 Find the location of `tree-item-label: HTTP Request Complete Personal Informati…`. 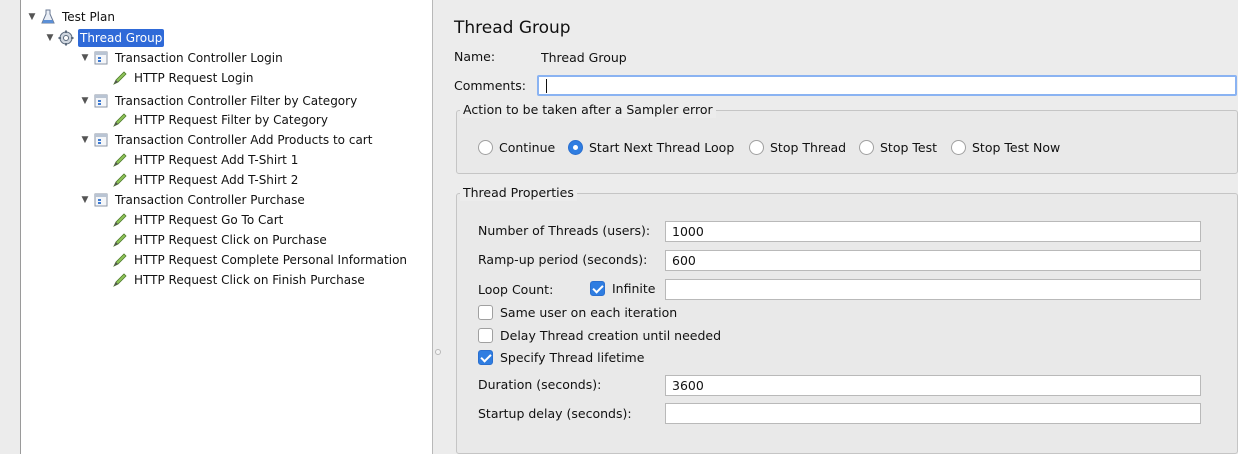

tree-item-label: HTTP Request Complete Personal Informati… is located at coordinates (271, 260).